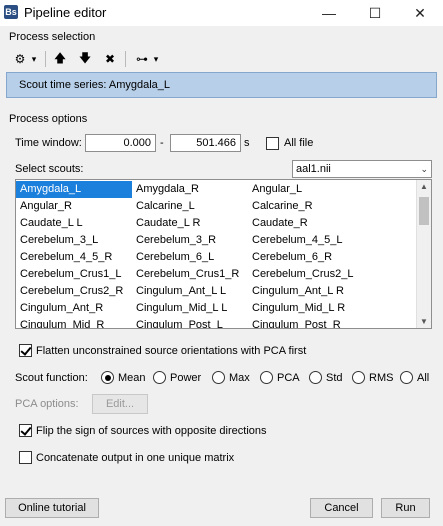 The width and height of the screenshot is (443, 526). Describe the element at coordinates (362, 169) in the screenshot. I see `atlas-dropdown: aal1.nii ⌄` at that location.